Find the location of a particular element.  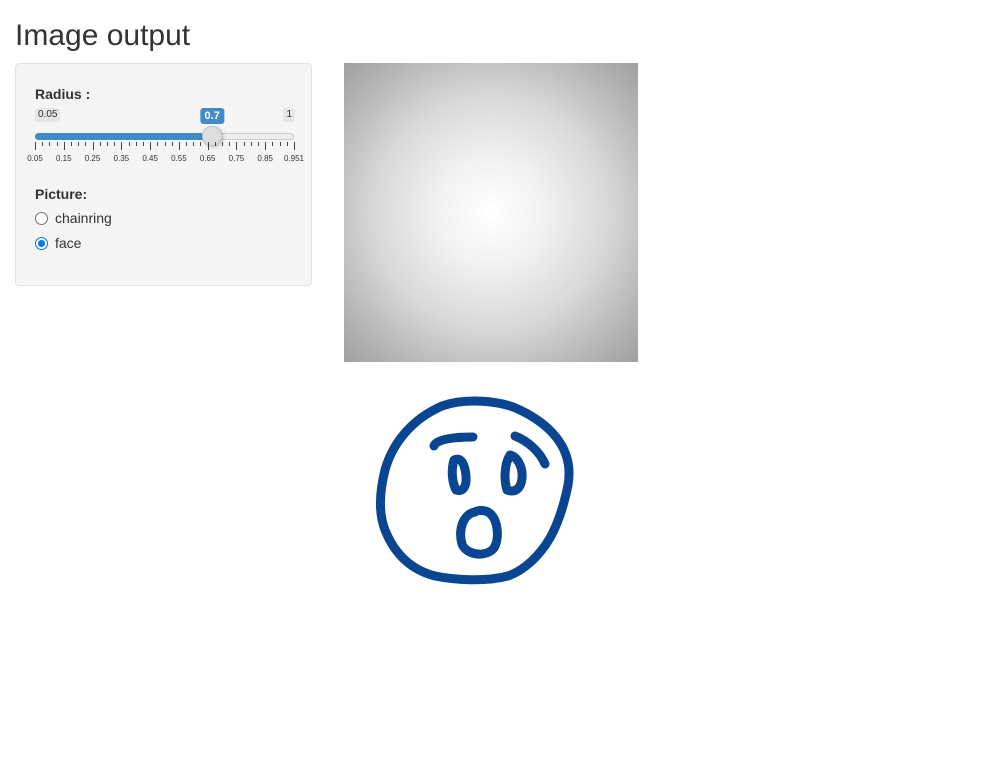

slider-tick-label: 0.55 is located at coordinates (179, 158).